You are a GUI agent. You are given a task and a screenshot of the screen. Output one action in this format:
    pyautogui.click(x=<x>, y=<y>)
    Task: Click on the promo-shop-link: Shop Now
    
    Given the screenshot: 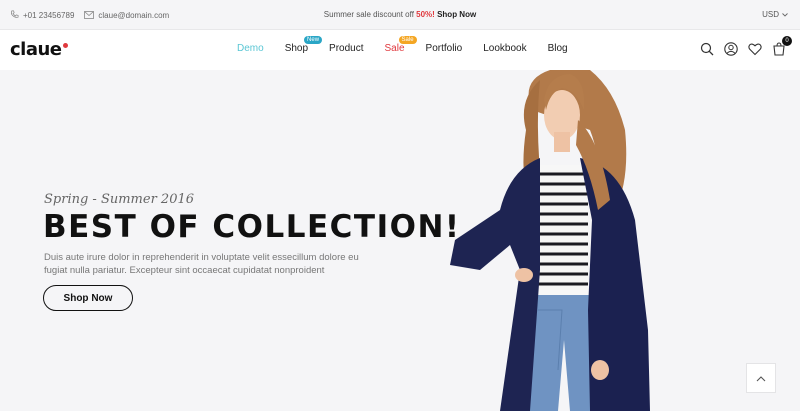 What is the action you would take?
    pyautogui.click(x=456, y=14)
    